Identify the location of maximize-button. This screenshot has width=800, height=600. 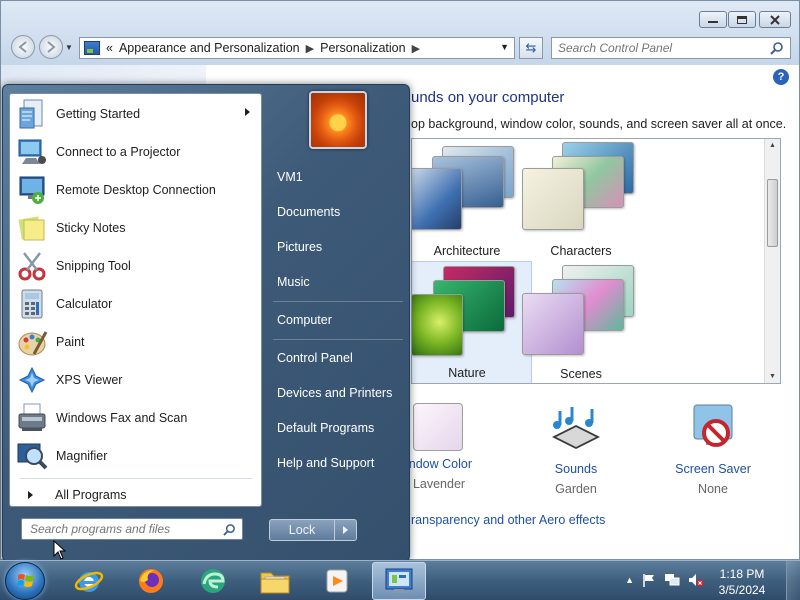
(742, 19).